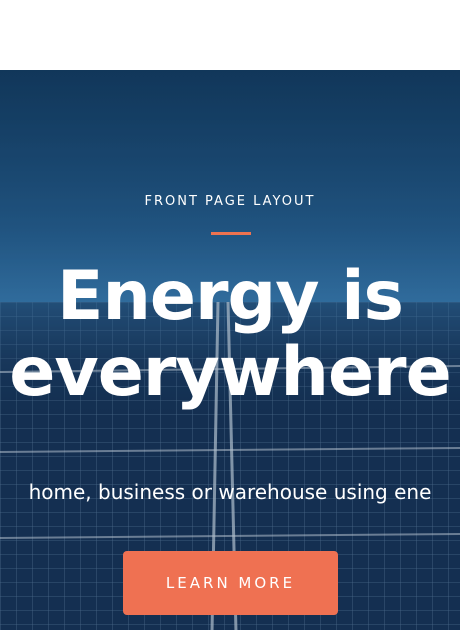  I want to click on hero-headline-line-2: everywhere, so click(230, 372).